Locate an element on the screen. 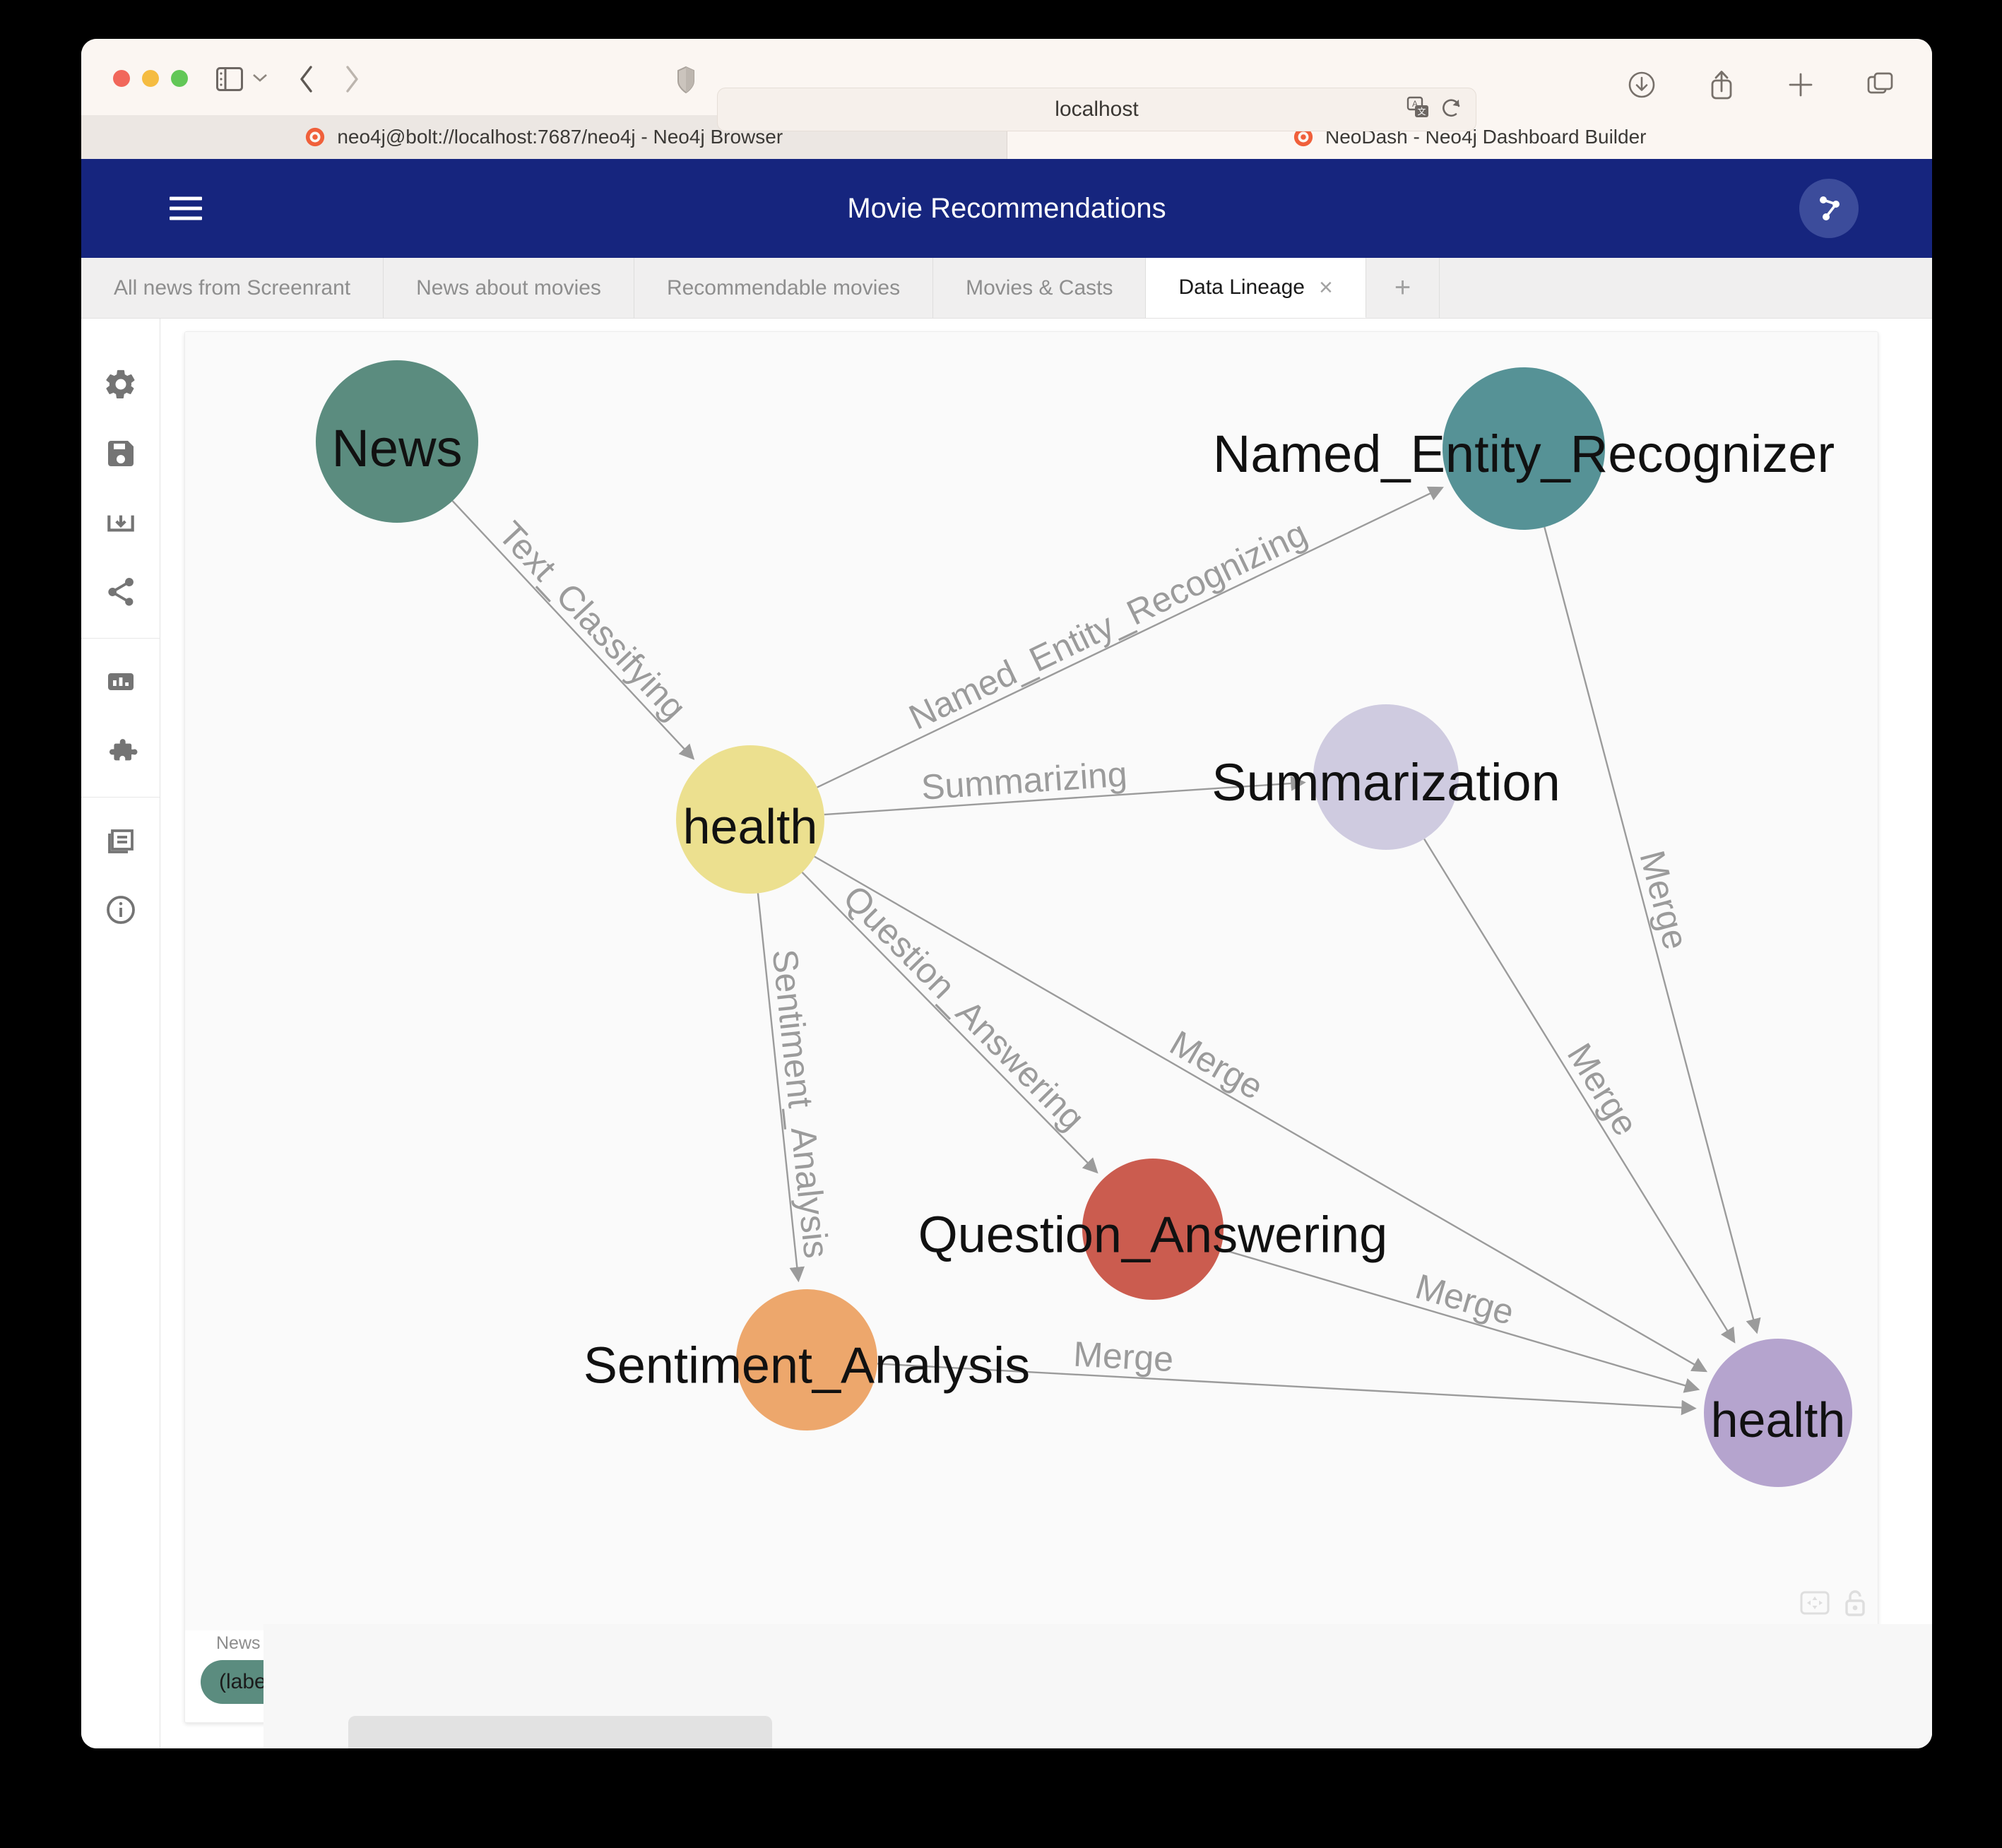 The width and height of the screenshot is (2002, 1848). tab-all-news-from-screenrant: All news from Screenrant is located at coordinates (232, 288).